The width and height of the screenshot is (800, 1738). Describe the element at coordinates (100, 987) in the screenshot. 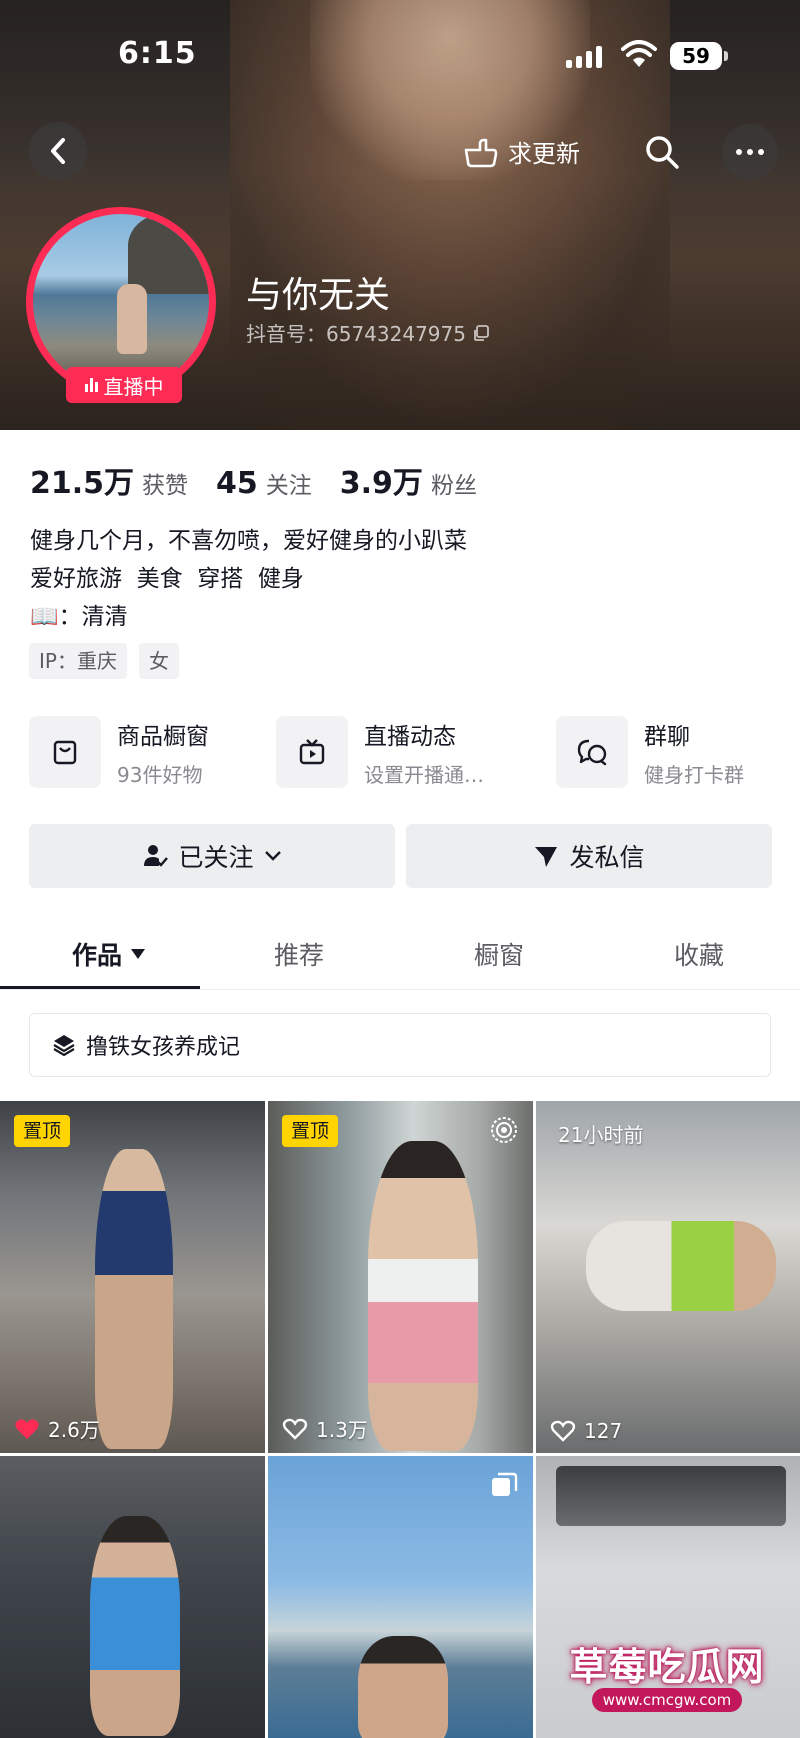

I see `tab-active-indicator` at that location.